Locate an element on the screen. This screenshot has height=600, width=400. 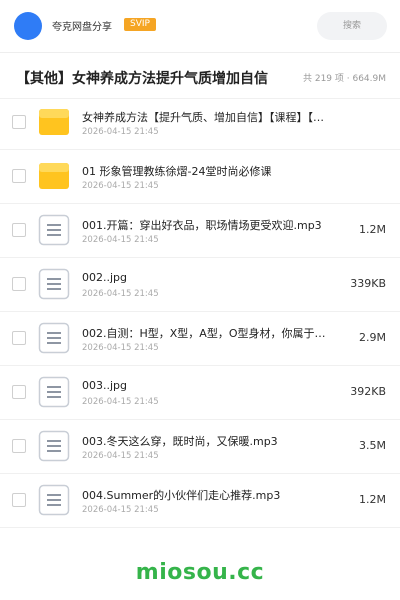
app-header: 夸克网盘分享 SVIP 搜索 is located at coordinates (200, 26).